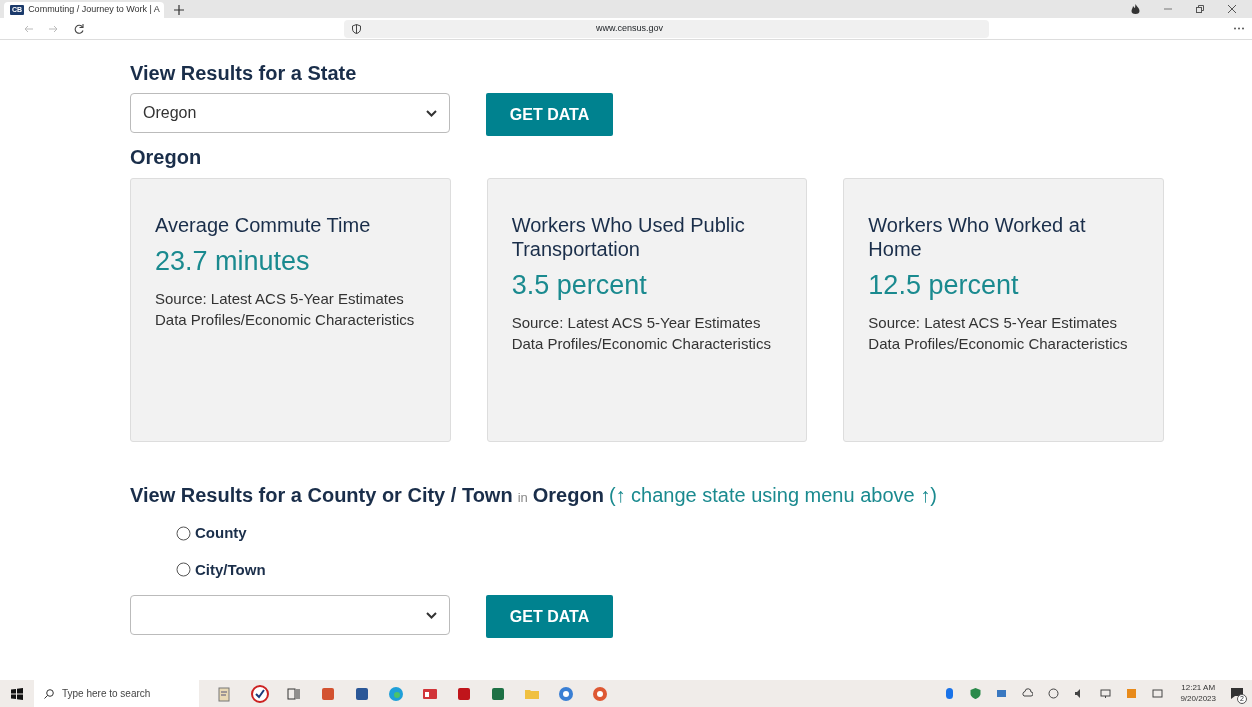 The height and width of the screenshot is (707, 1252). I want to click on hint-link: (↑ change state using menu above ↑), so click(772, 495).